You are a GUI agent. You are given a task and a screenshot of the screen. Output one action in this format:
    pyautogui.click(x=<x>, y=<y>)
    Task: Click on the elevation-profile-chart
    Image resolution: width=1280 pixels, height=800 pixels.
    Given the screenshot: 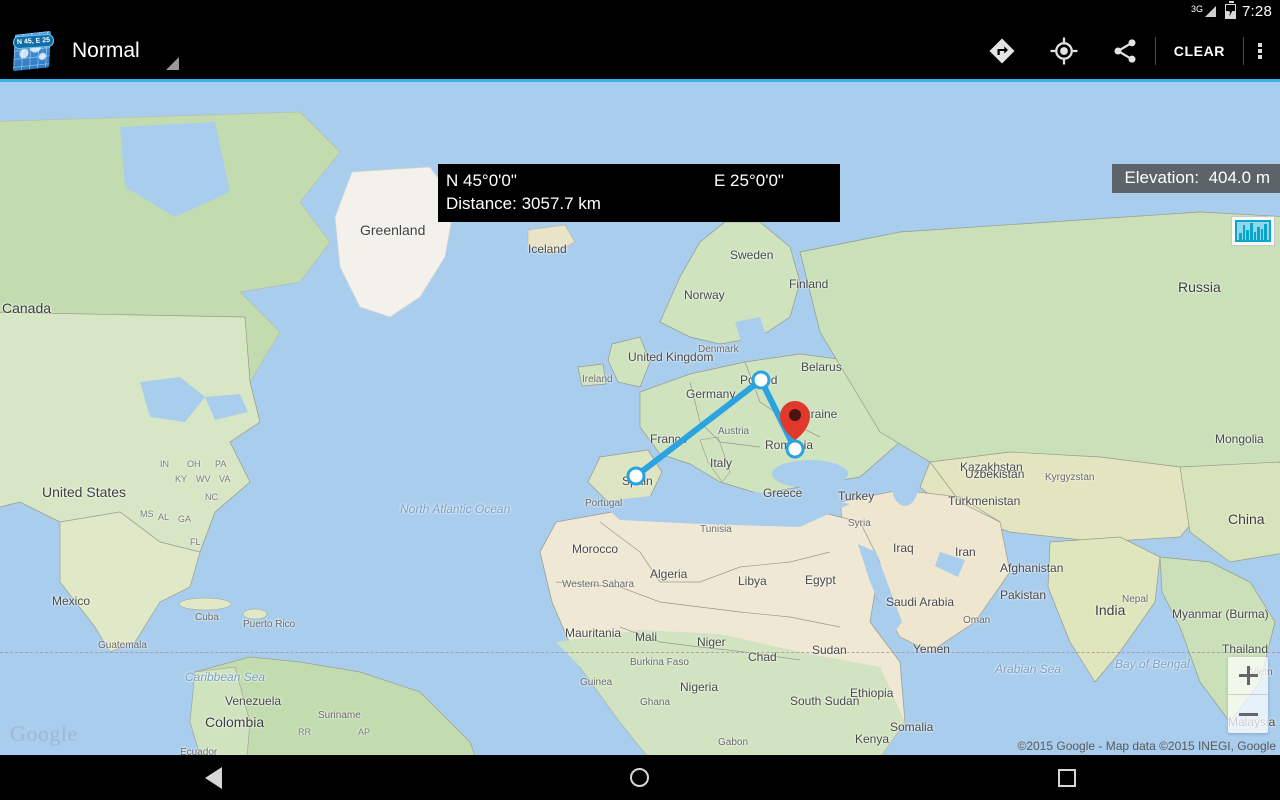 What is the action you would take?
    pyautogui.click(x=1253, y=231)
    